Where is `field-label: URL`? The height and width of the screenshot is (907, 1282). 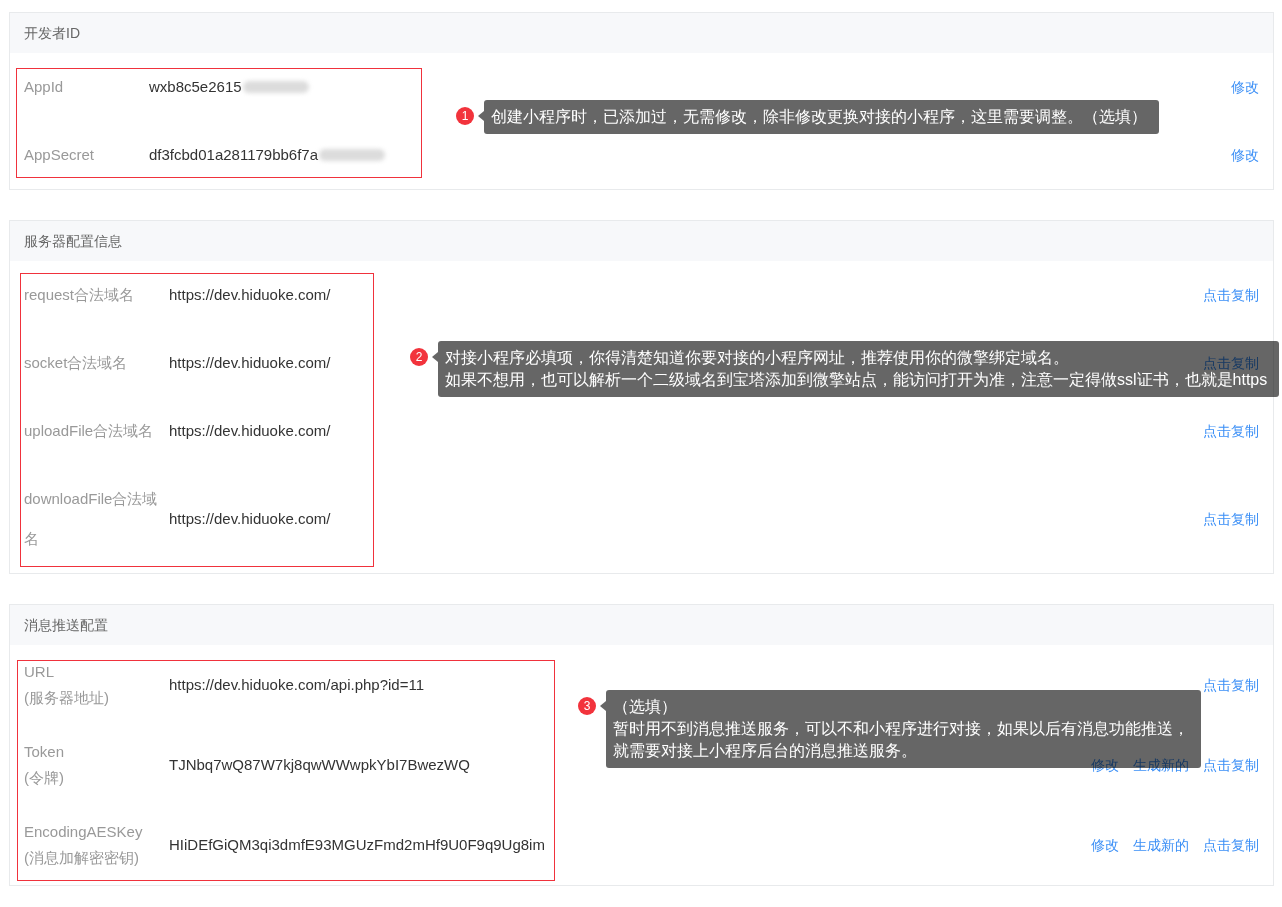 field-label: URL is located at coordinates (39, 672).